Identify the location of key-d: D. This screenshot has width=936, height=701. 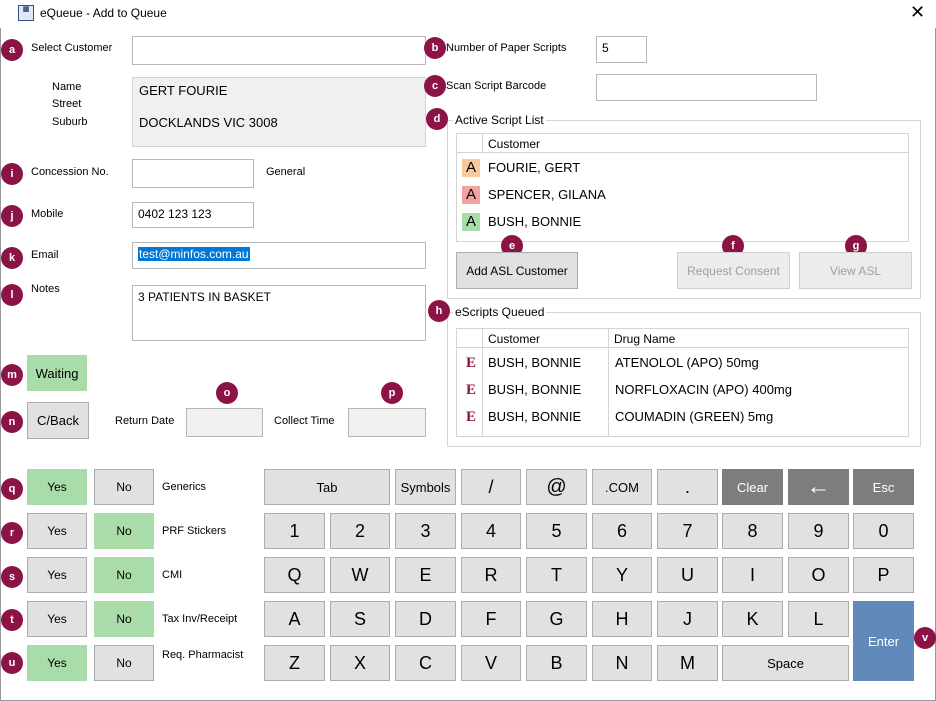
(425, 619).